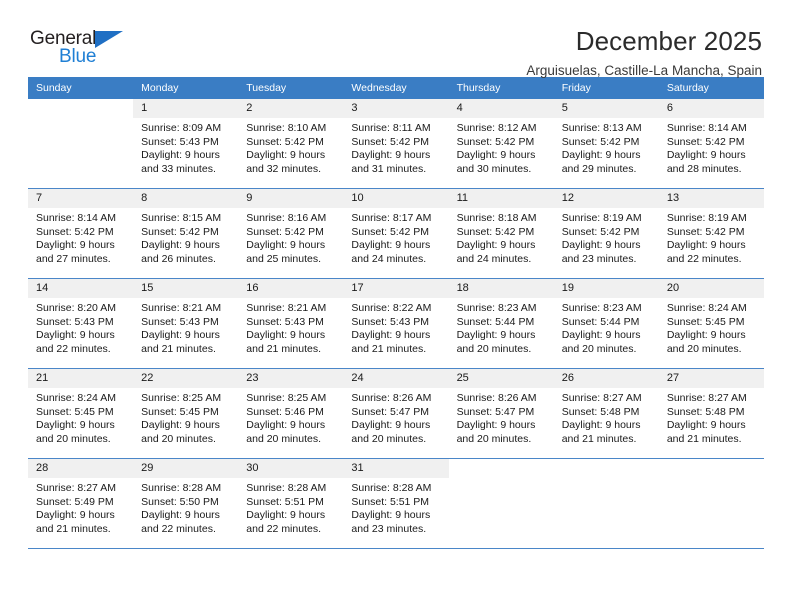 This screenshot has height=612, width=792. I want to click on day-number: 4, so click(501, 108).